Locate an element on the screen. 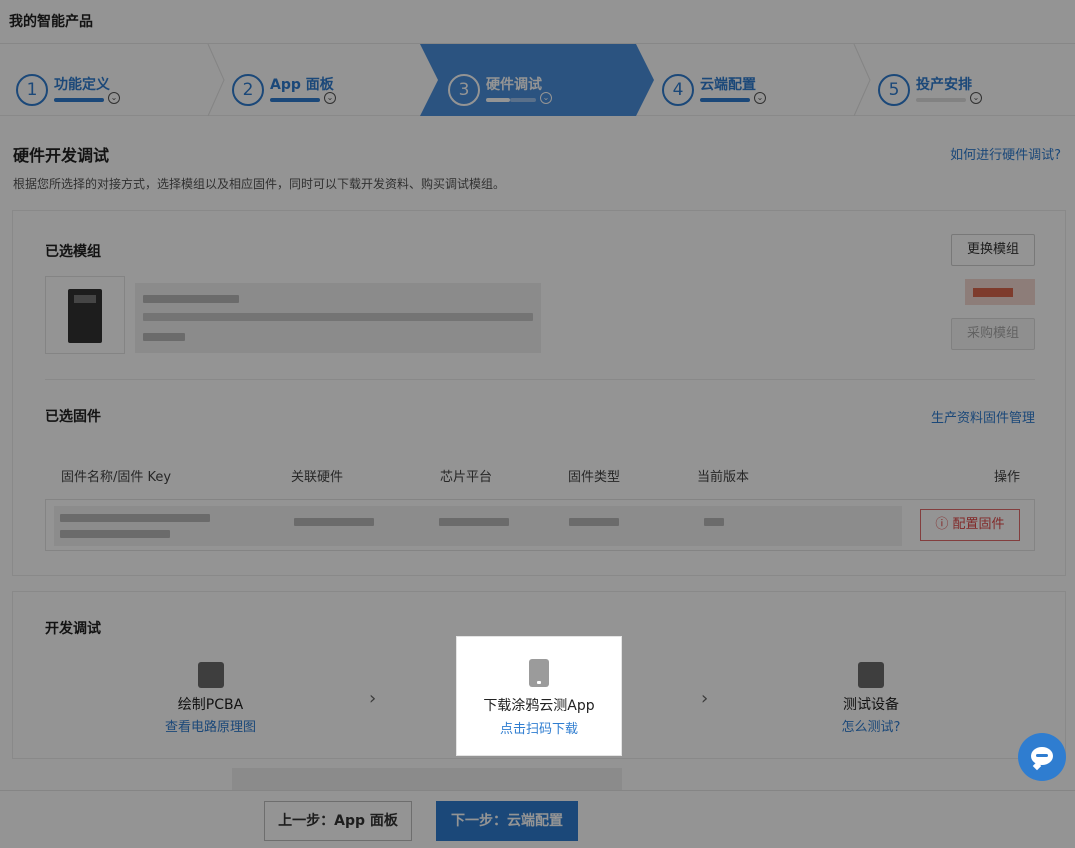  step-number: 2 is located at coordinates (248, 90).